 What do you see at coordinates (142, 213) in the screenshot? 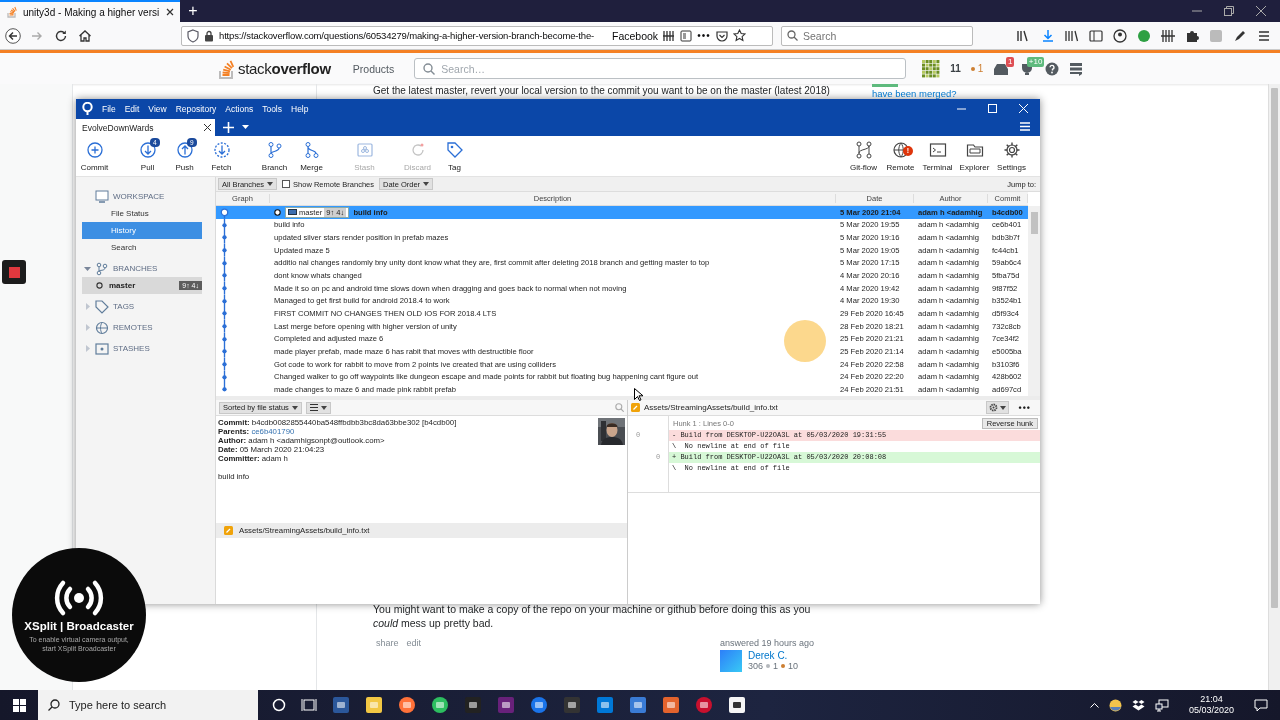
I see `sidebar-item: File Status` at bounding box center [142, 213].